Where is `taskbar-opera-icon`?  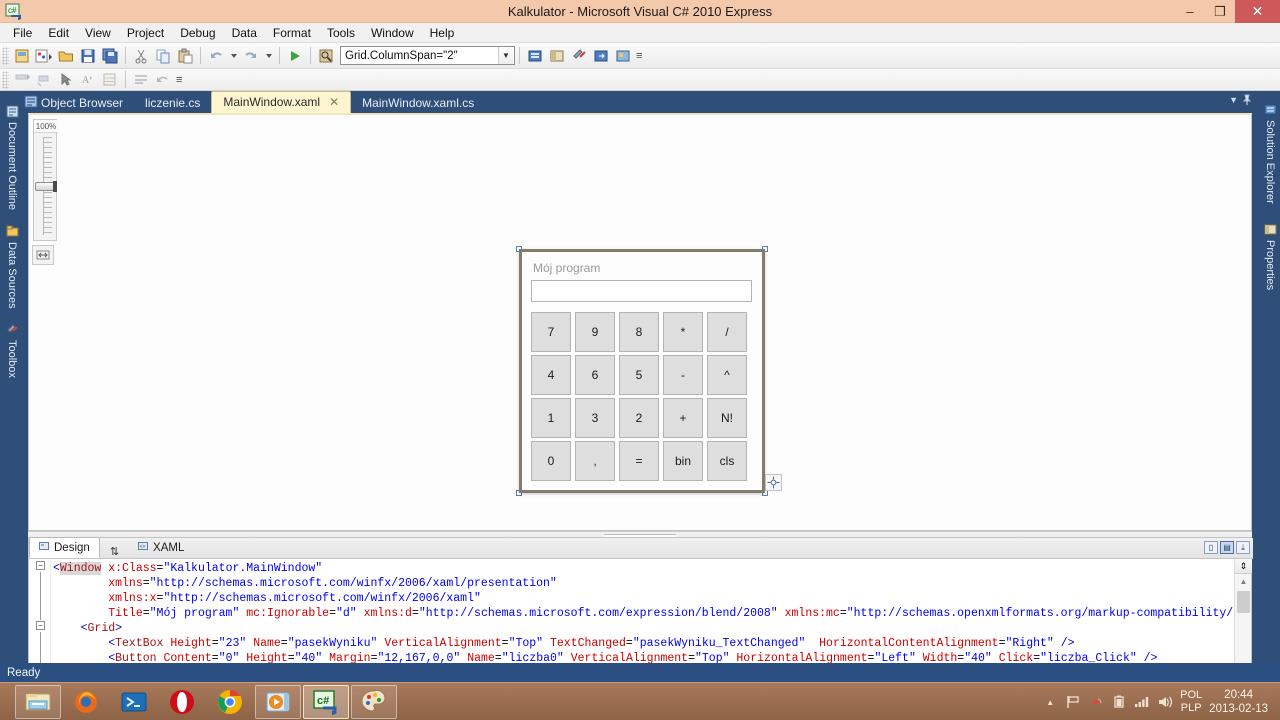
taskbar-opera-icon is located at coordinates (182, 702).